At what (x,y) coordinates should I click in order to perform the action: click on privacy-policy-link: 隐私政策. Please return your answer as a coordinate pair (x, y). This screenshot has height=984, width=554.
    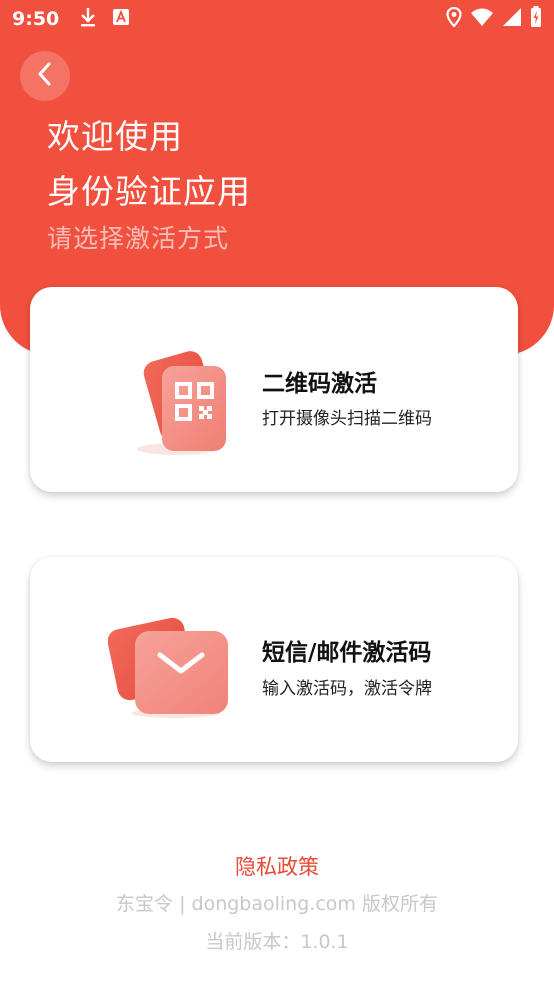
    Looking at the image, I should click on (277, 866).